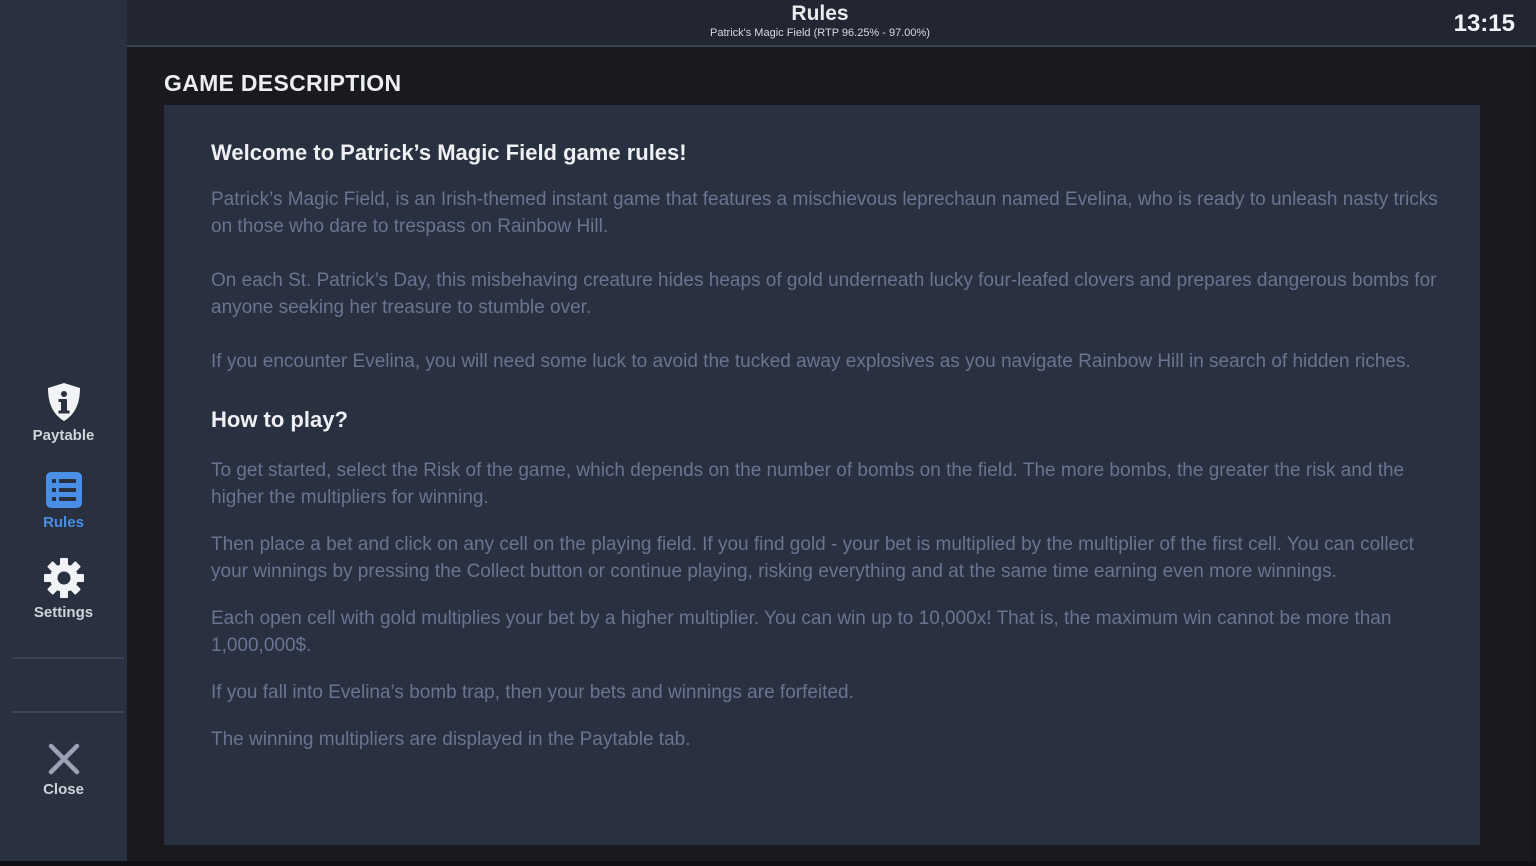  Describe the element at coordinates (63, 612) in the screenshot. I see `sidebar-item-label: Settings` at that location.